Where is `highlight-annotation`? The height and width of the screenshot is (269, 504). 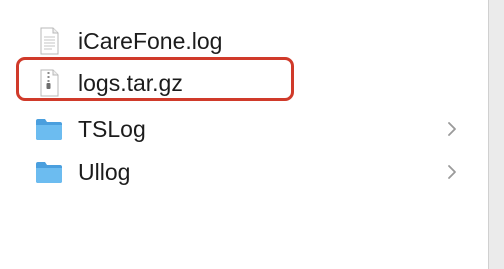 highlight-annotation is located at coordinates (155, 79).